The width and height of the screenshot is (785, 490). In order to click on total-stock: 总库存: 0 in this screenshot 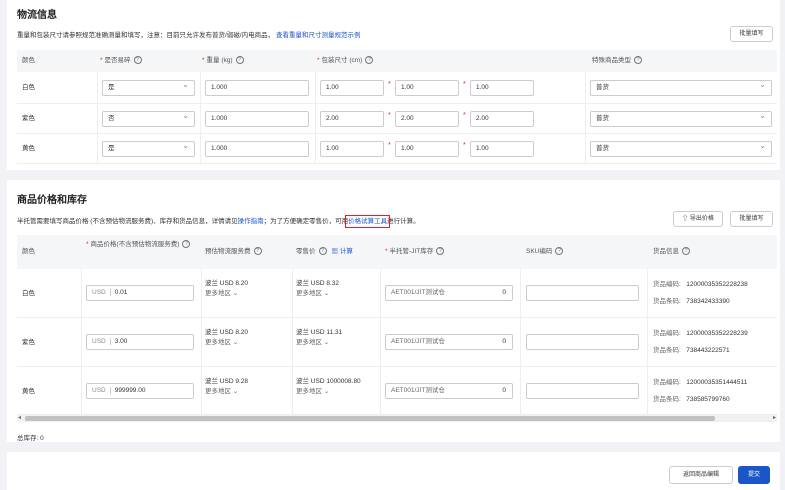, I will do `click(30, 438)`.